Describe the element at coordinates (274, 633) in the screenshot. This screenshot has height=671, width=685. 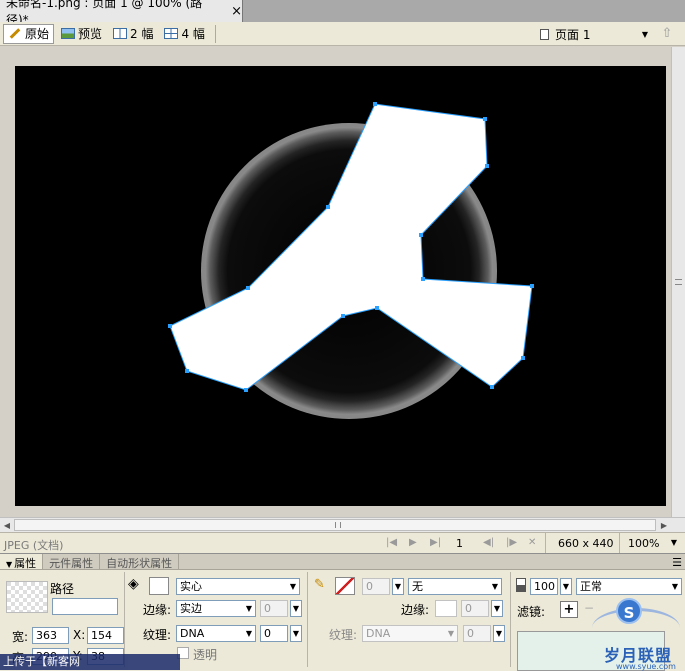
I see `fill-texture-amount: 0` at that location.